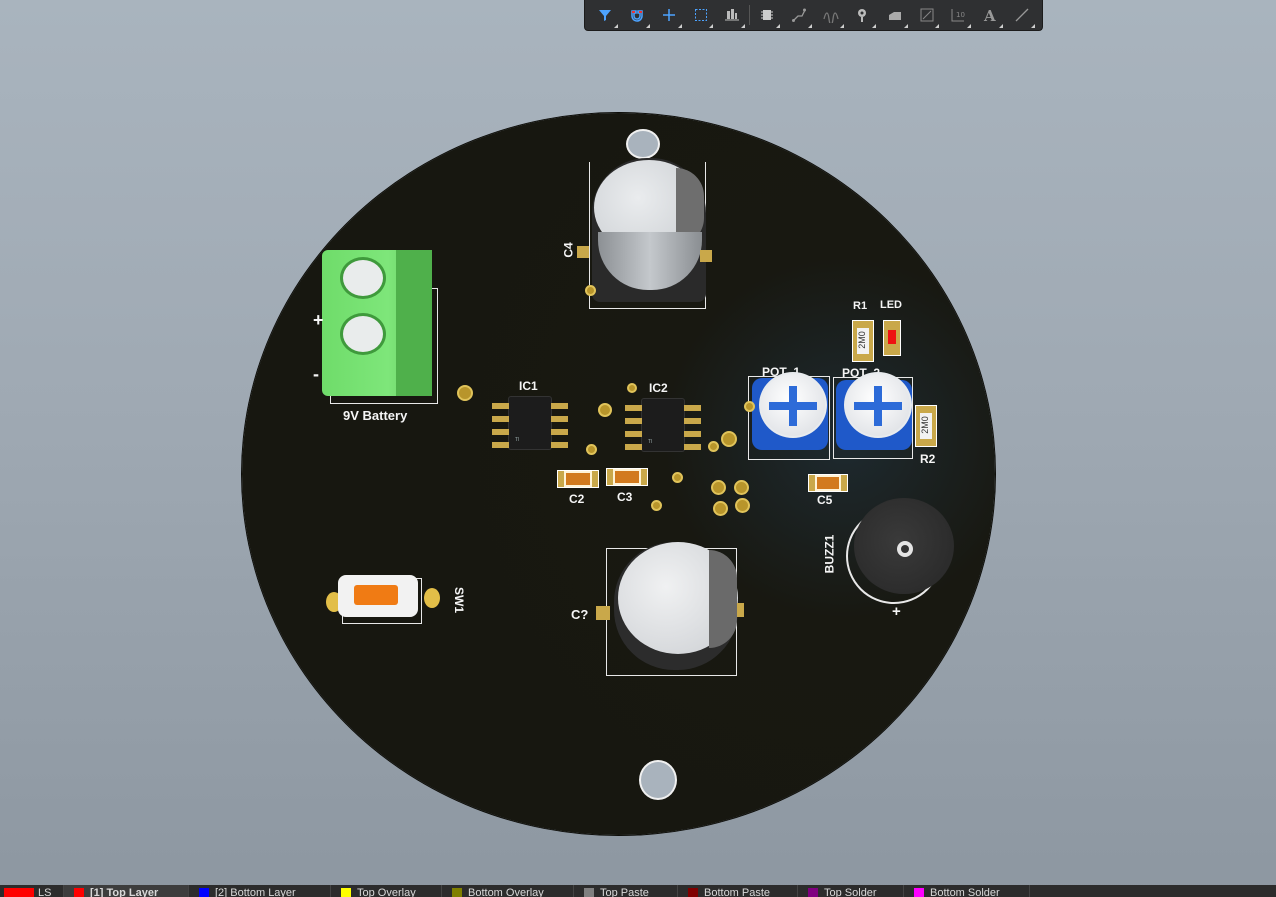 The image size is (1276, 897). I want to click on layer-tab: [2] Bottom Layer, so click(260, 891).